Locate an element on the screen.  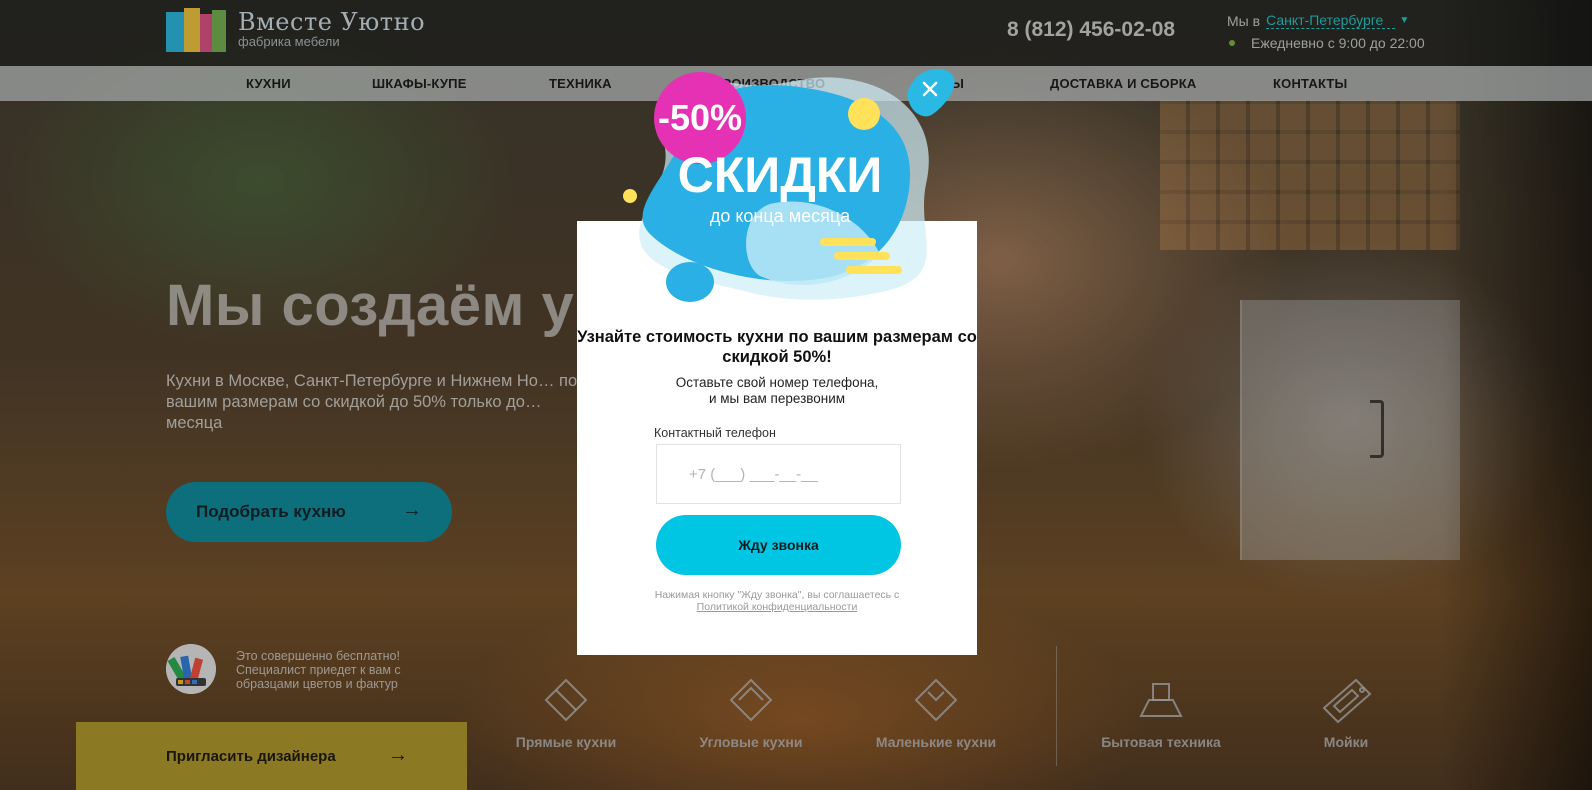
discount-subheadline: до конца месяца is located at coordinates (780, 216).